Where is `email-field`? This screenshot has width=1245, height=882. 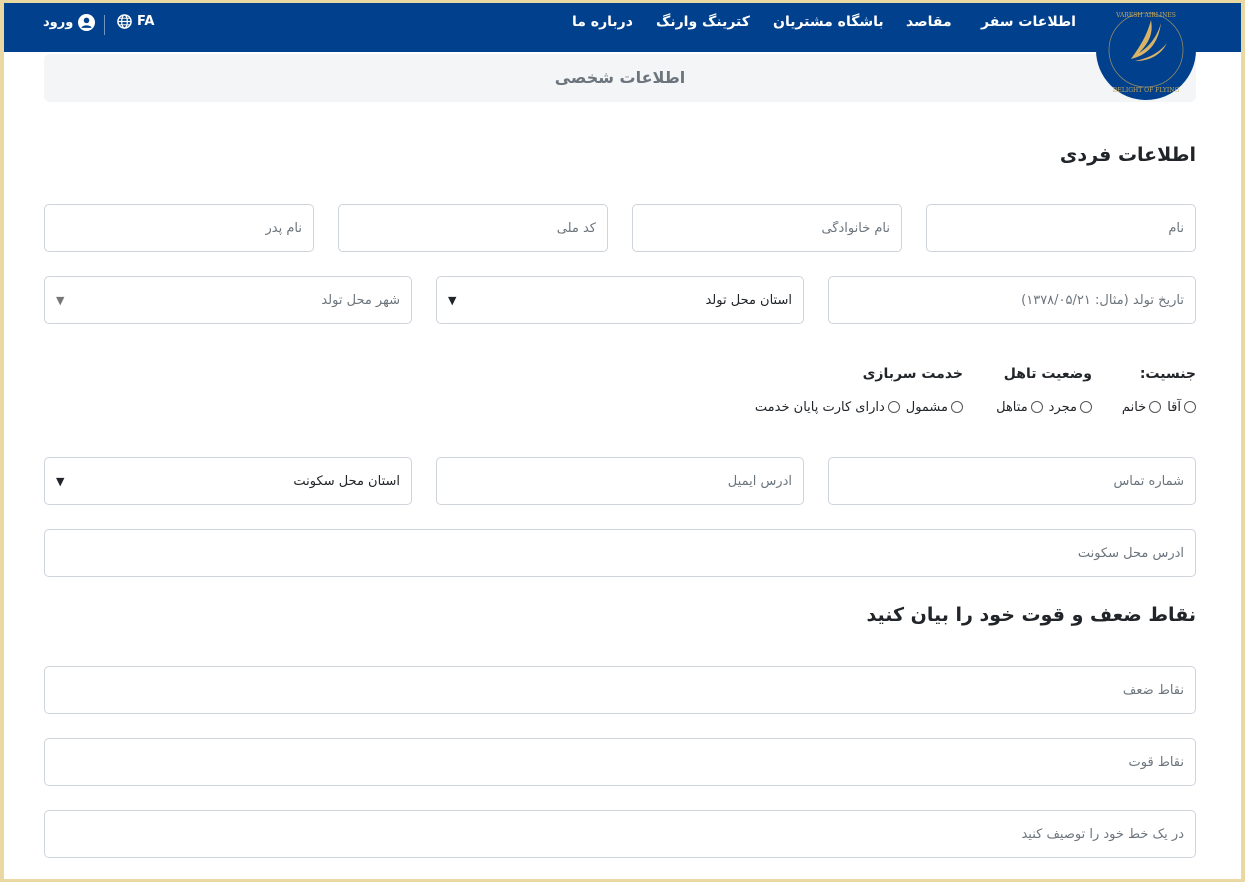
email-field is located at coordinates (620, 481).